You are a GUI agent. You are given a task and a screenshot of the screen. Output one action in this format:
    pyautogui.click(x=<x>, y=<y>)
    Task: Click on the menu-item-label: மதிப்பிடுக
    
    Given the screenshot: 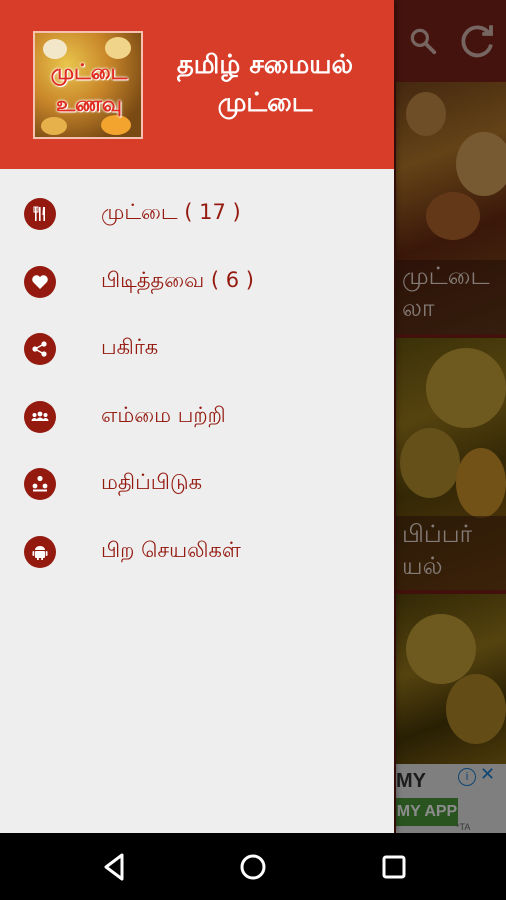 What is the action you would take?
    pyautogui.click(x=152, y=482)
    